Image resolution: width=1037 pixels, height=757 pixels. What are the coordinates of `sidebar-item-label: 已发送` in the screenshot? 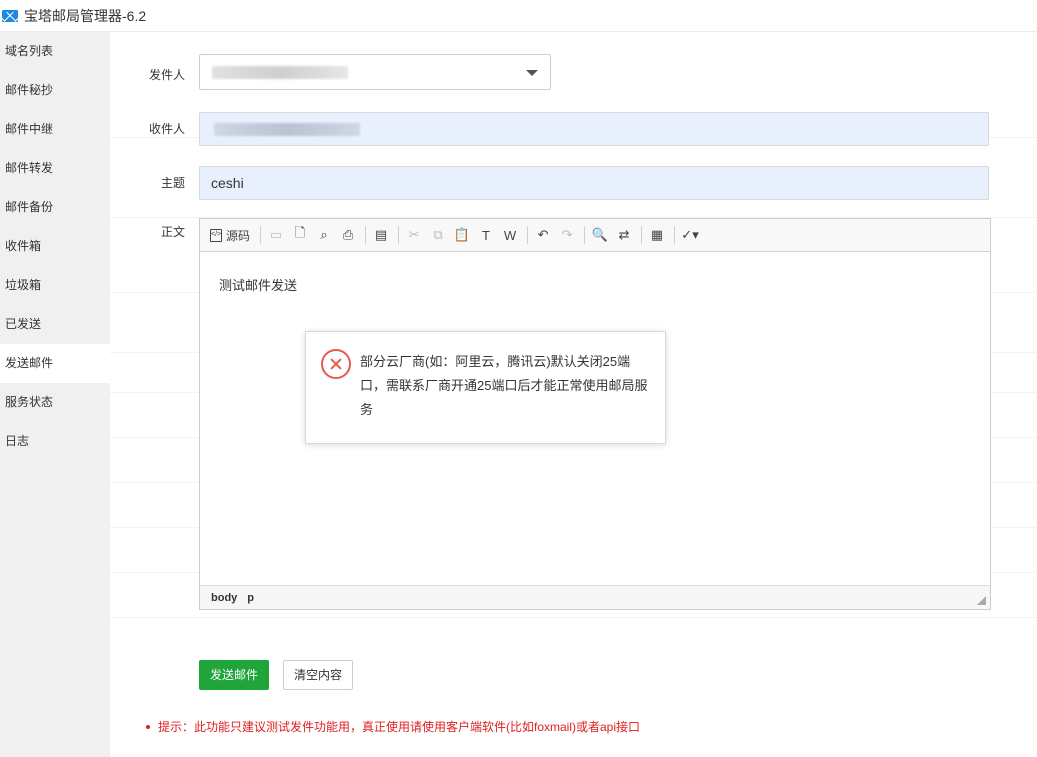 It's located at (23, 324).